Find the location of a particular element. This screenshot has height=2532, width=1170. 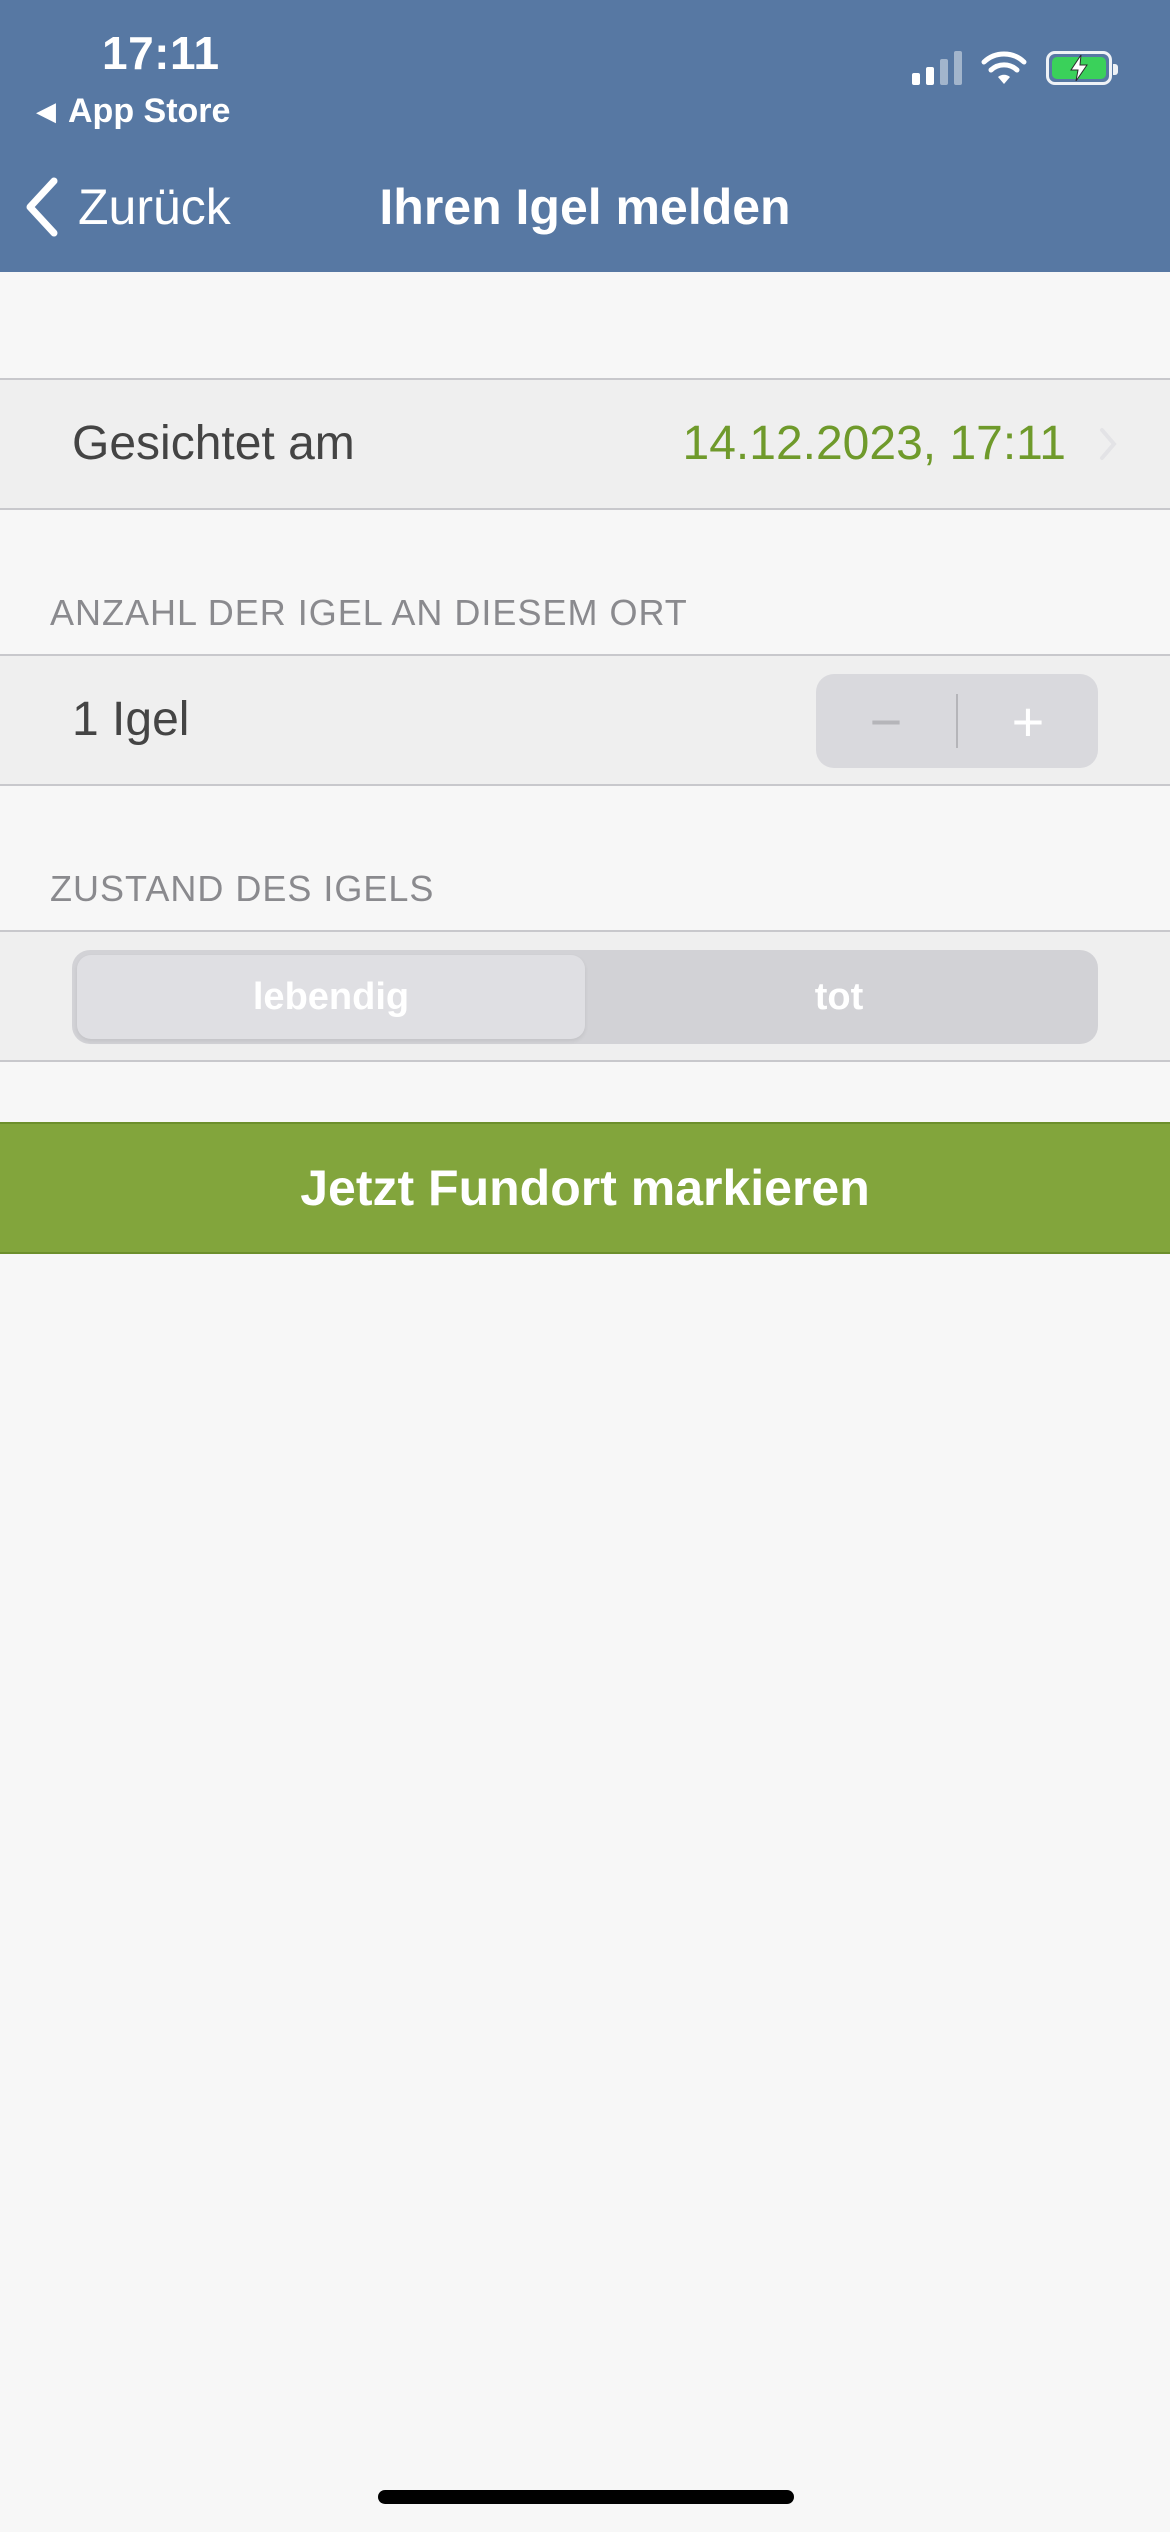

status-icons is located at coordinates (1015, 68).